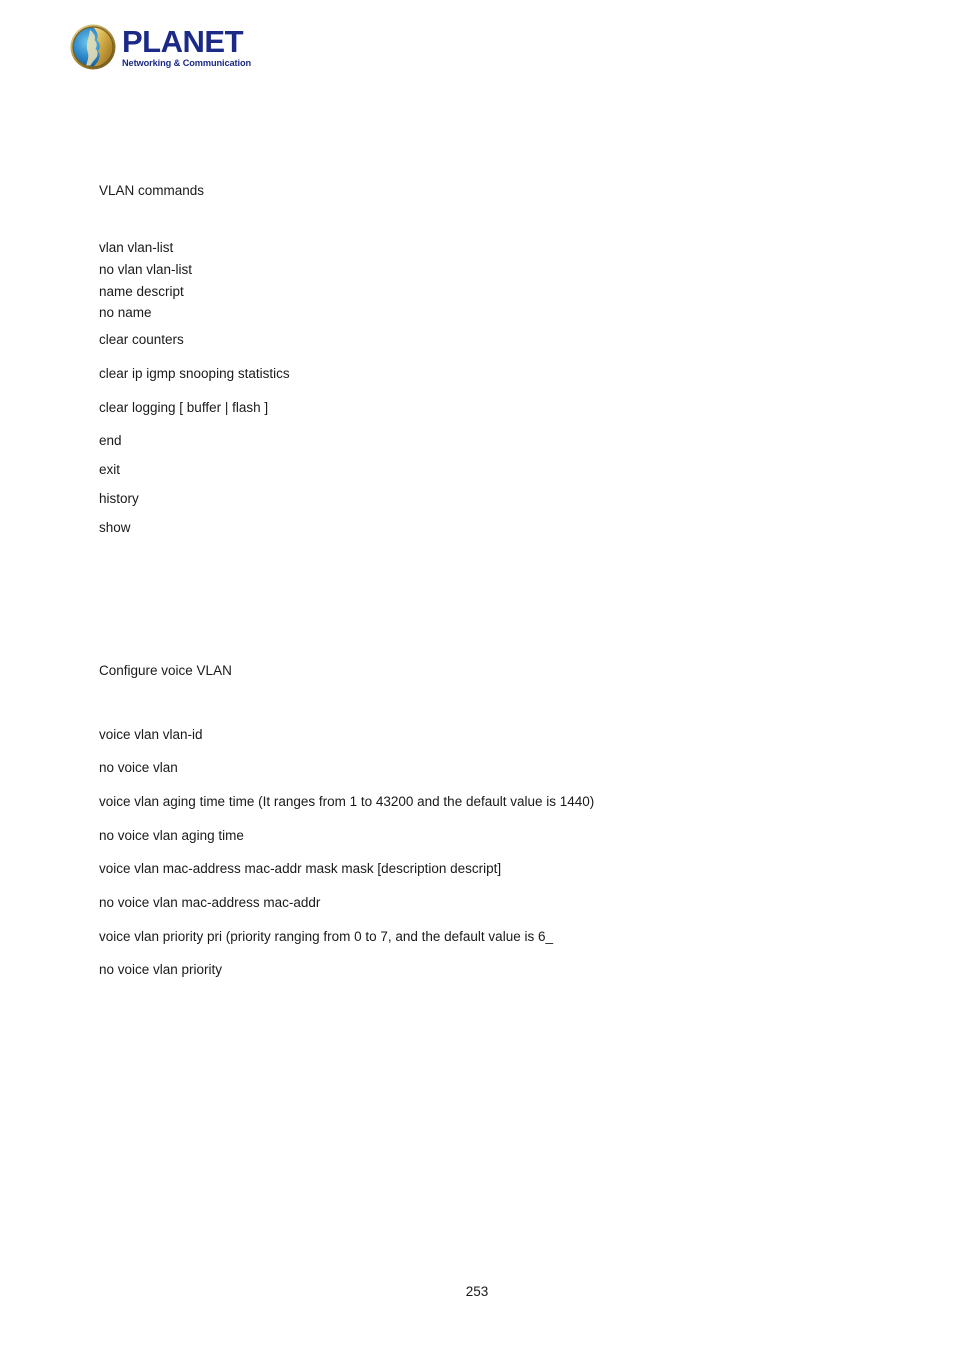  Describe the element at coordinates (110, 440) in the screenshot. I see `command-line: end` at that location.